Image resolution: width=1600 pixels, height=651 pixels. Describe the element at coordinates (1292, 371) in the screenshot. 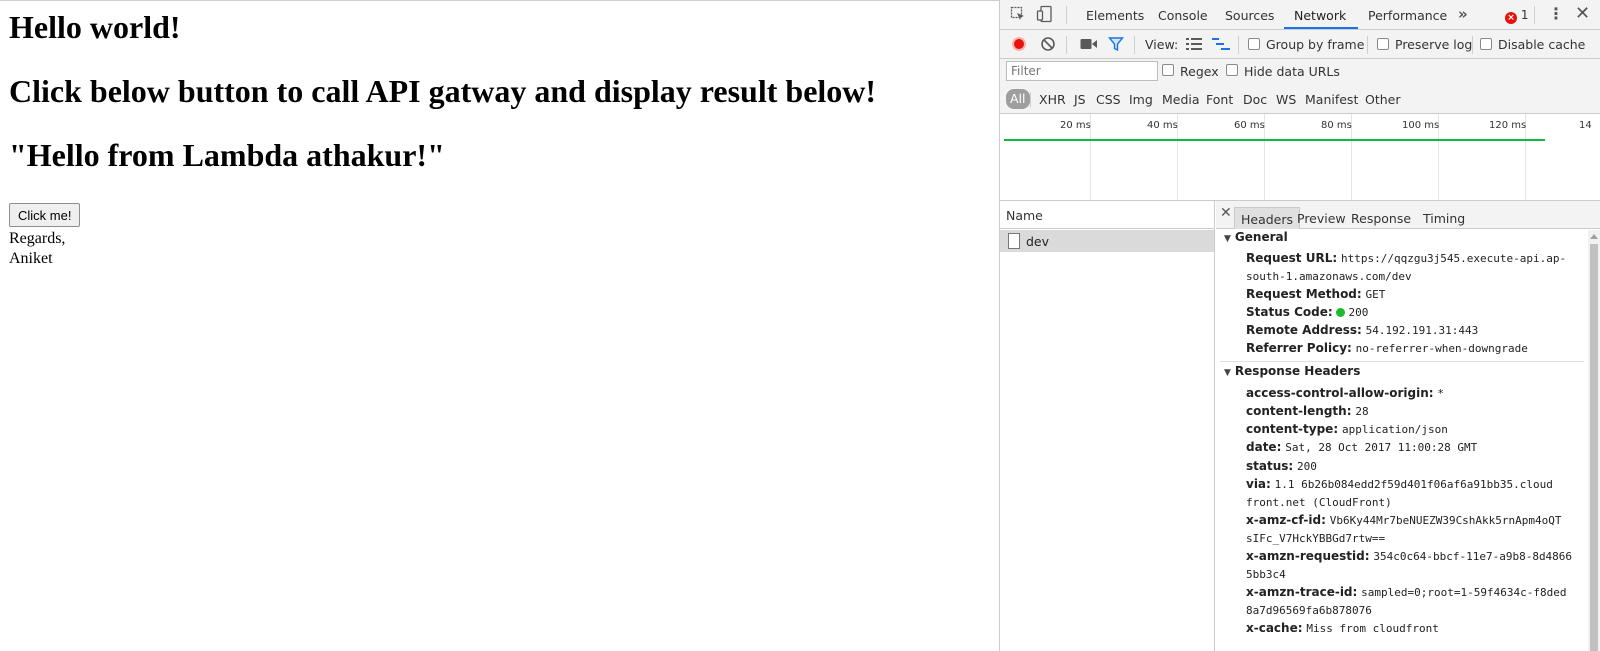

I see `response-headers-section-header: ▼ Response Headers` at that location.